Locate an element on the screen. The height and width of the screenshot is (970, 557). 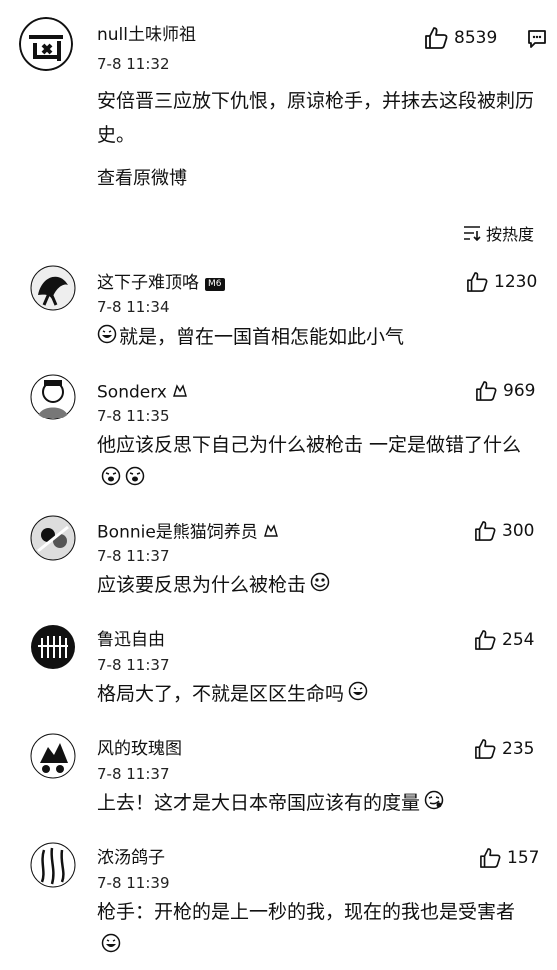
username: 浓汤鸽子 is located at coordinates (131, 858).